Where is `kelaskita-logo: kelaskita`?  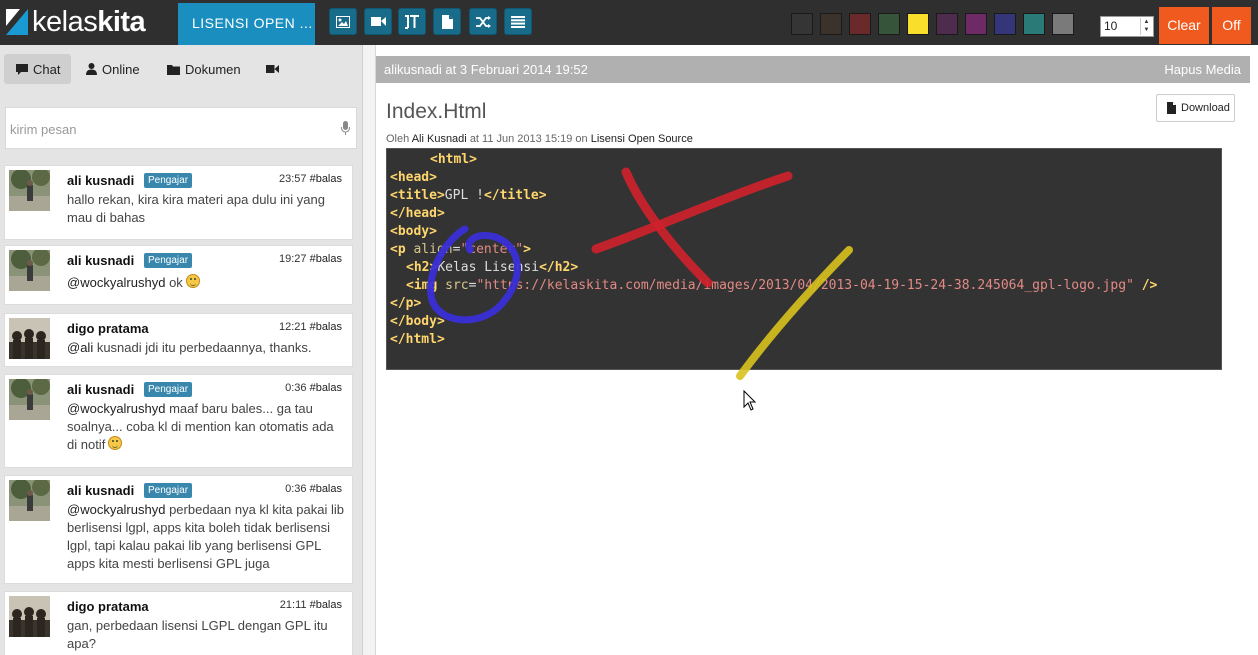 kelaskita-logo: kelaskita is located at coordinates (76, 22).